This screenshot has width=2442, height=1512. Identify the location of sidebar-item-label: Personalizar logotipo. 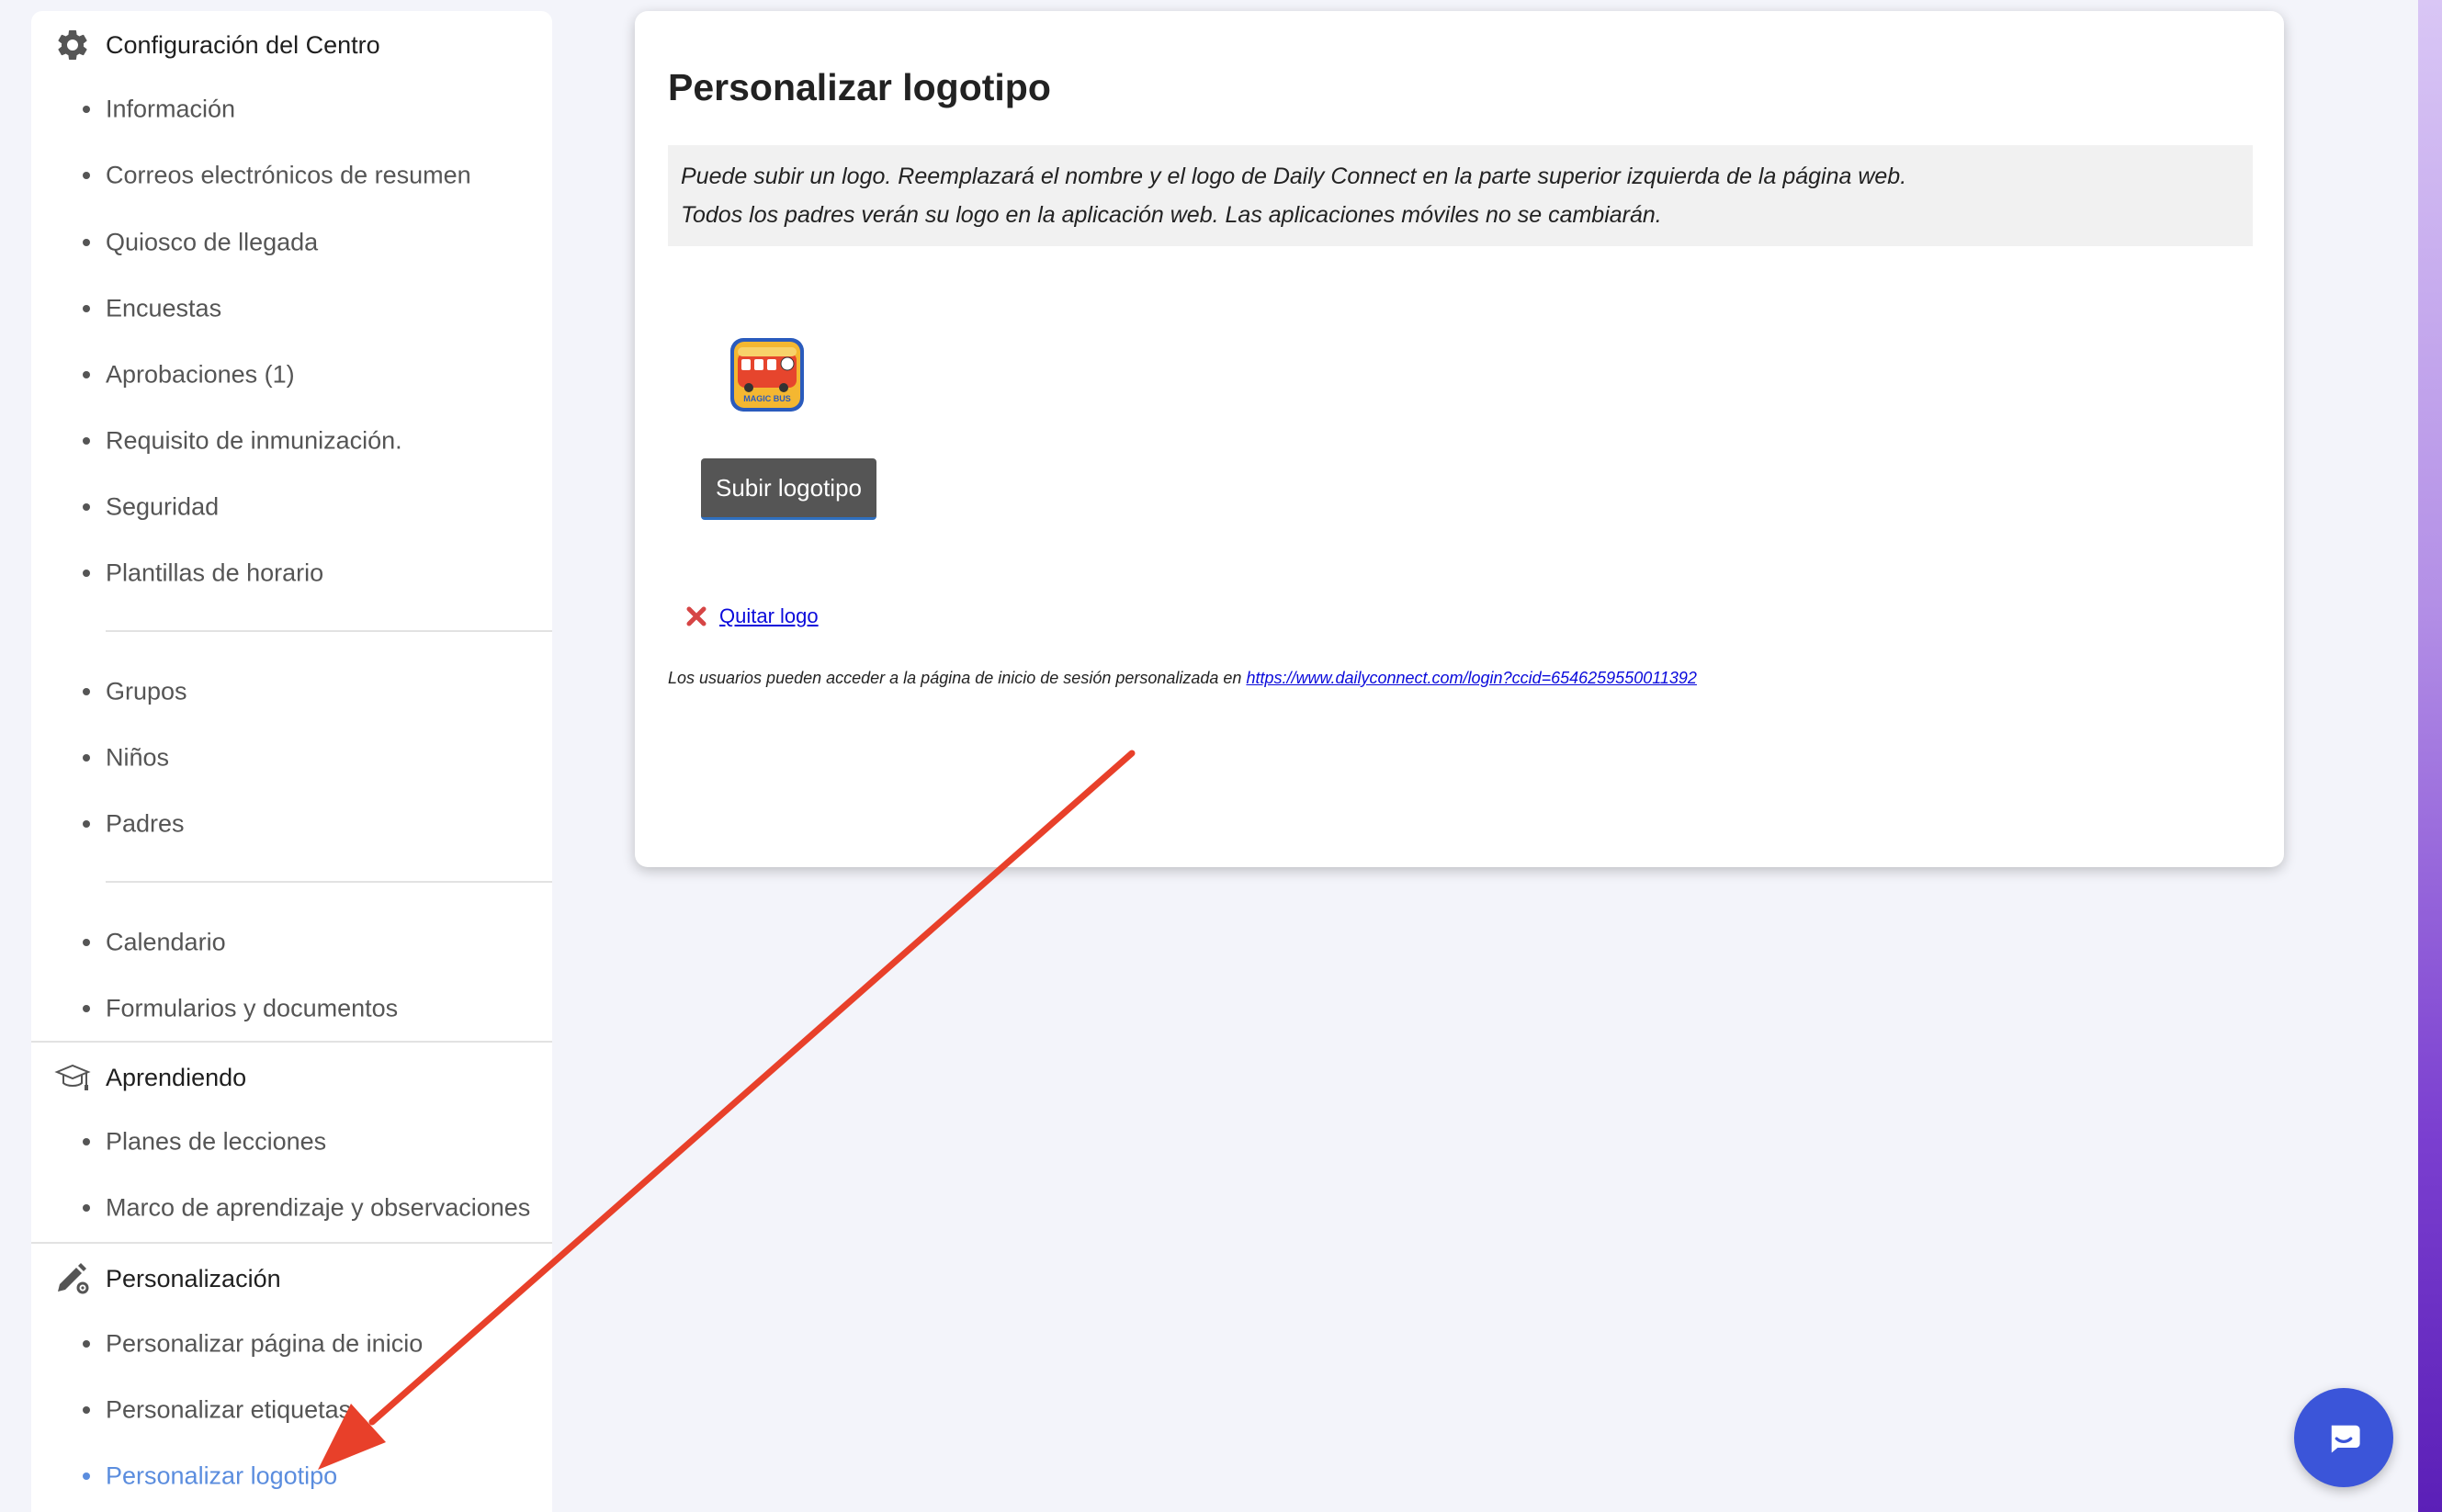
(222, 1475).